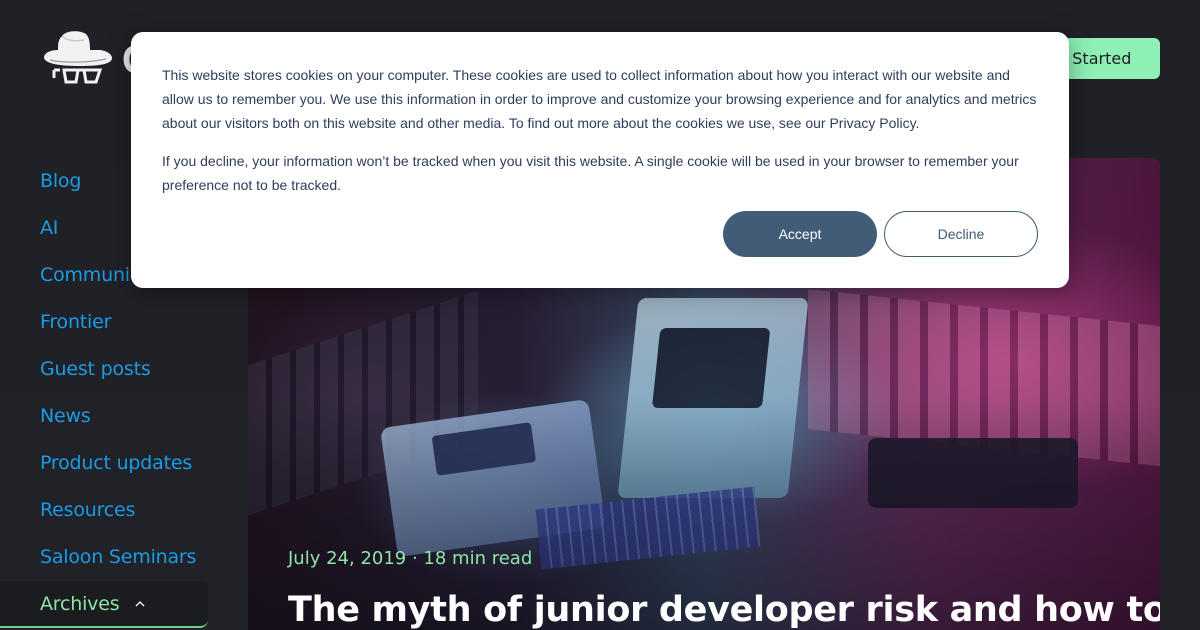  I want to click on cookie-actions: Accept Decline, so click(880, 234).